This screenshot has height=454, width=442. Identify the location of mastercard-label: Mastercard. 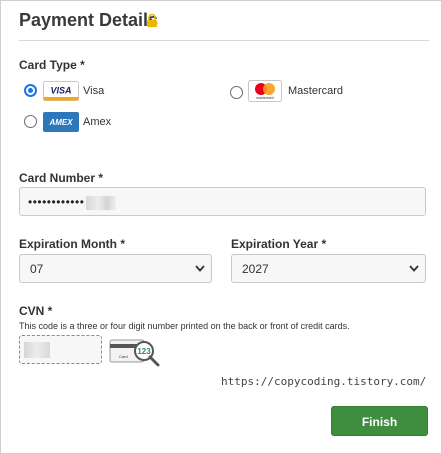
(316, 91).